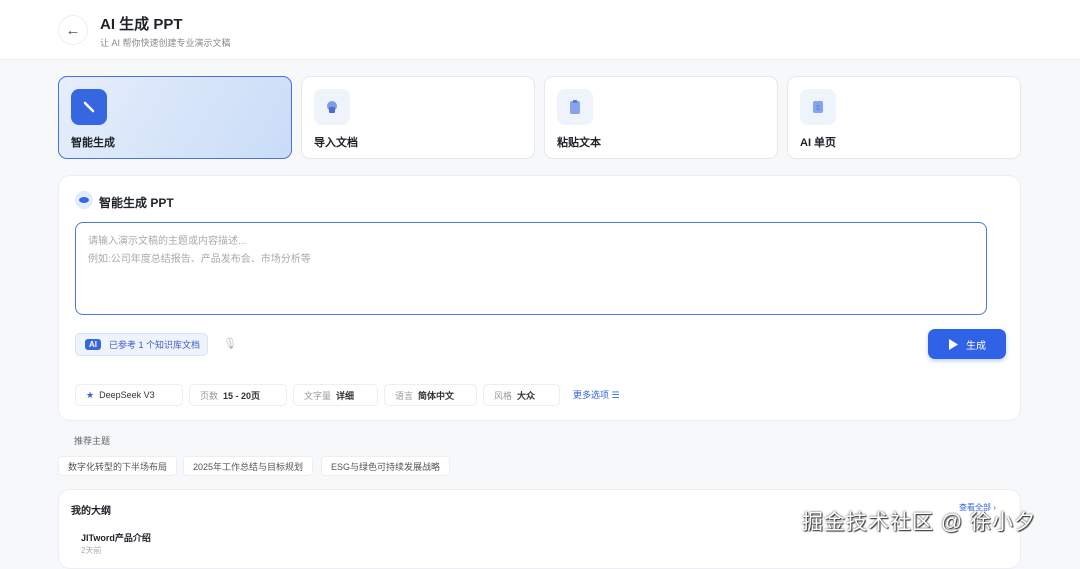 The width and height of the screenshot is (1080, 569). Describe the element at coordinates (332, 107) in the screenshot. I see `cloud-upload-icon` at that location.